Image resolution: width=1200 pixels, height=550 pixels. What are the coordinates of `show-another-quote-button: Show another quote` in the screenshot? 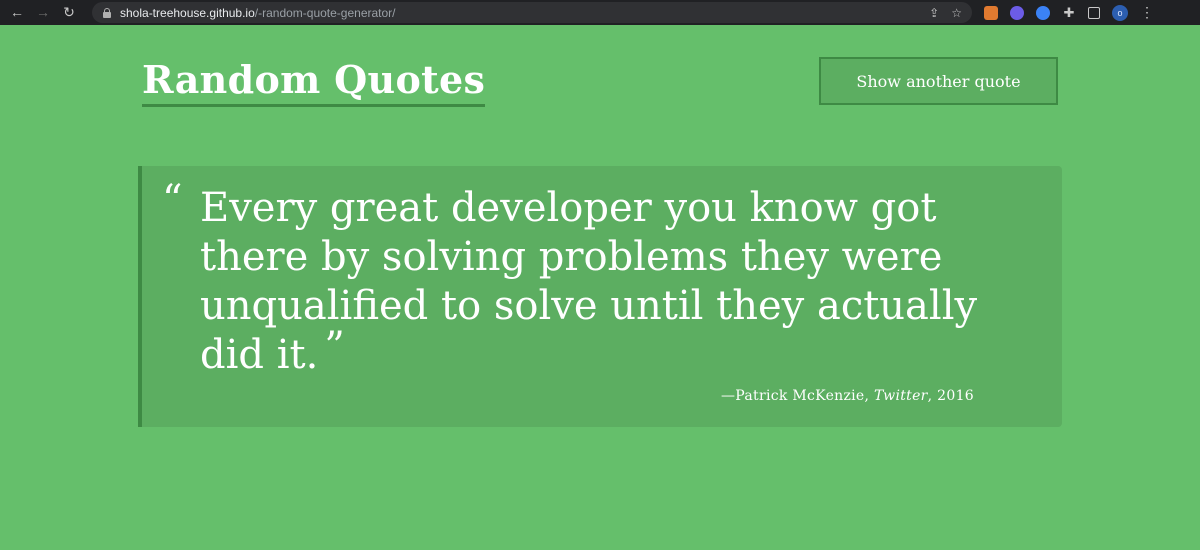 It's located at (938, 81).